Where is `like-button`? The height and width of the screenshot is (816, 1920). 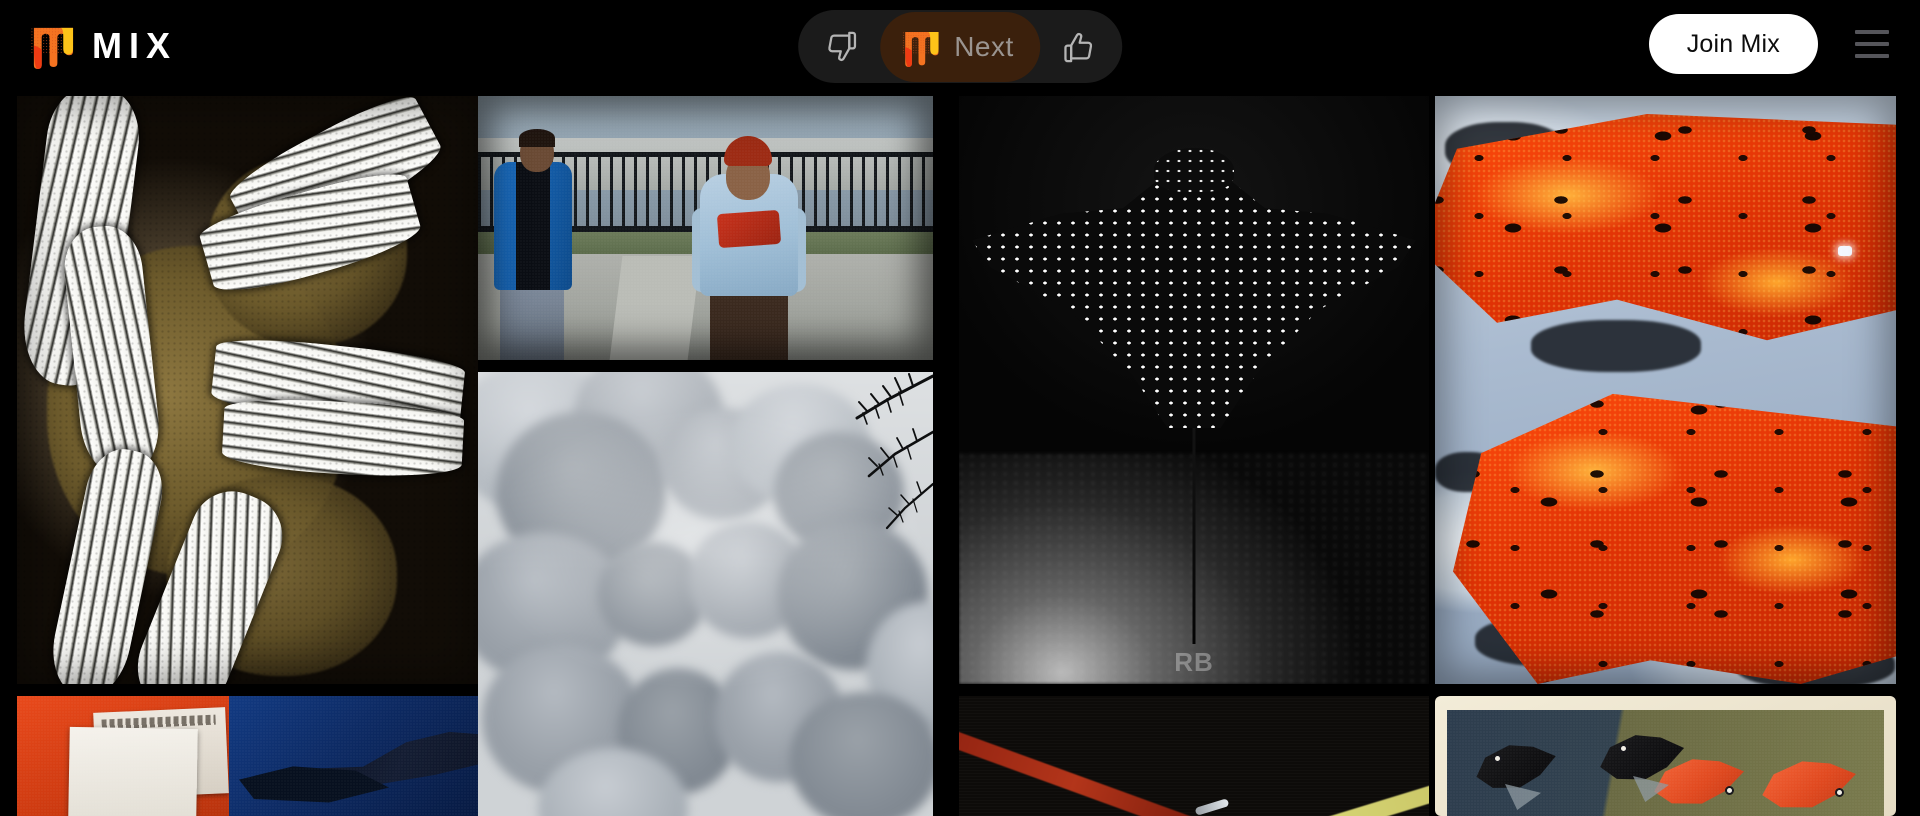
like-button is located at coordinates (1078, 46).